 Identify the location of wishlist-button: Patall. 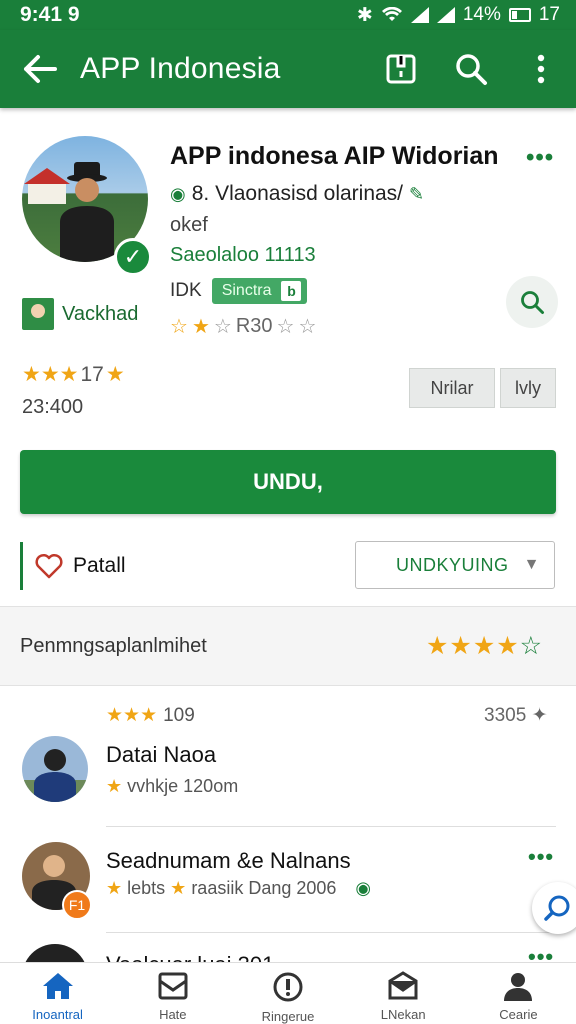
(73, 566).